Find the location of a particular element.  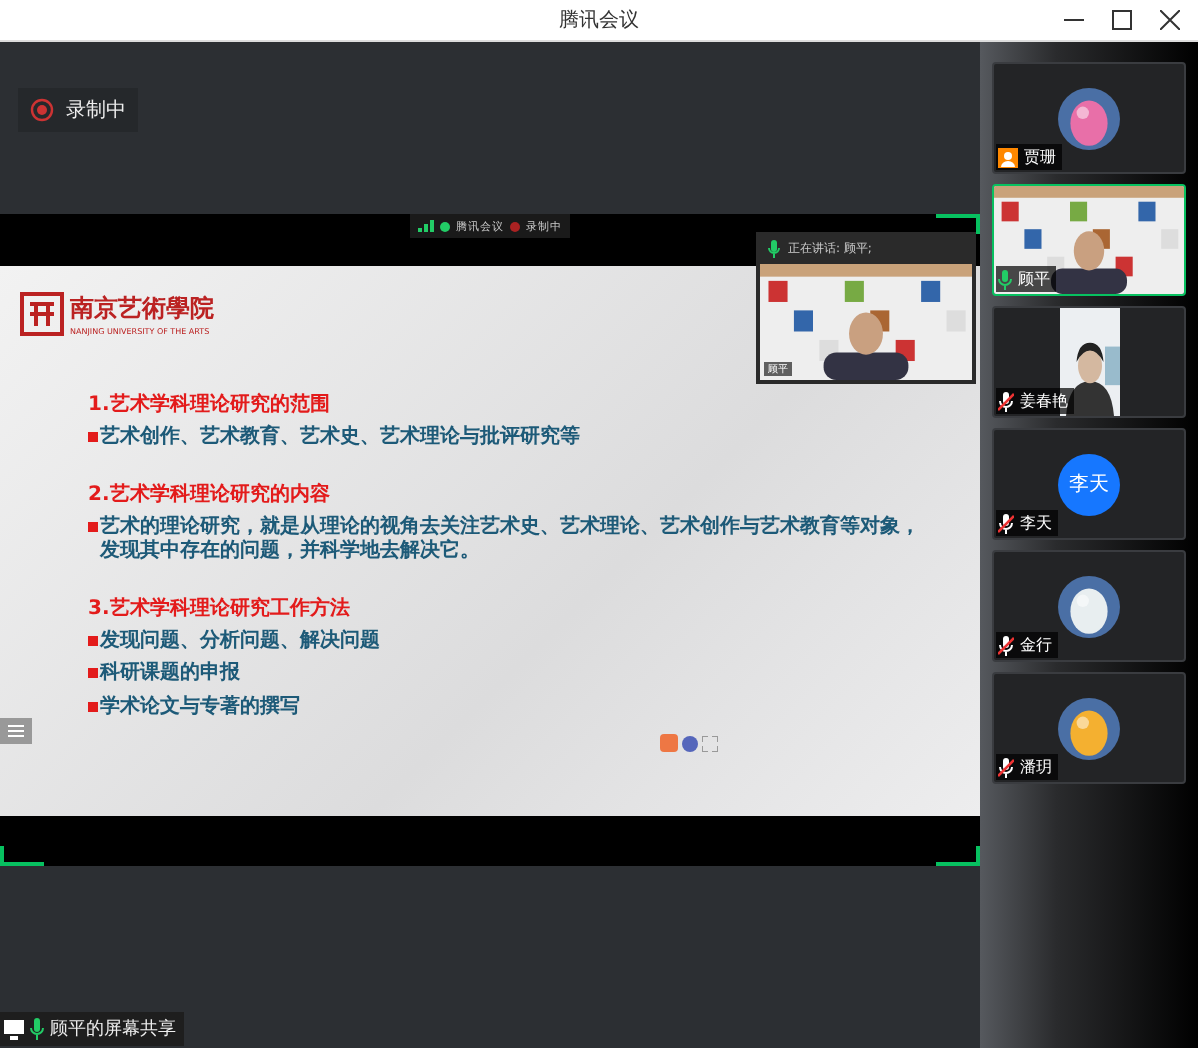

university-name: 南京艺術學院 is located at coordinates (142, 309).